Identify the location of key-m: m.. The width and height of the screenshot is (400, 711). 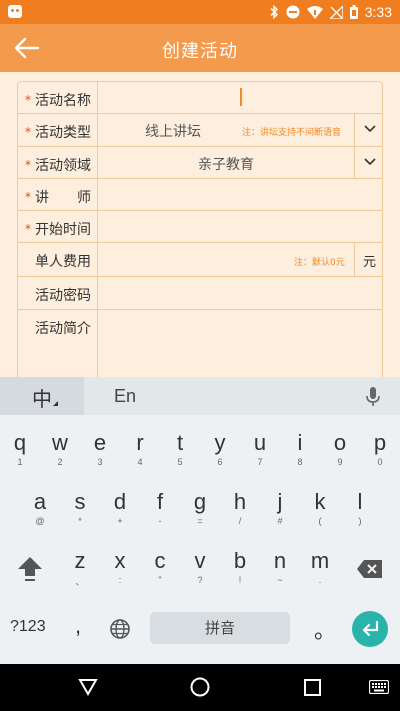
(320, 572).